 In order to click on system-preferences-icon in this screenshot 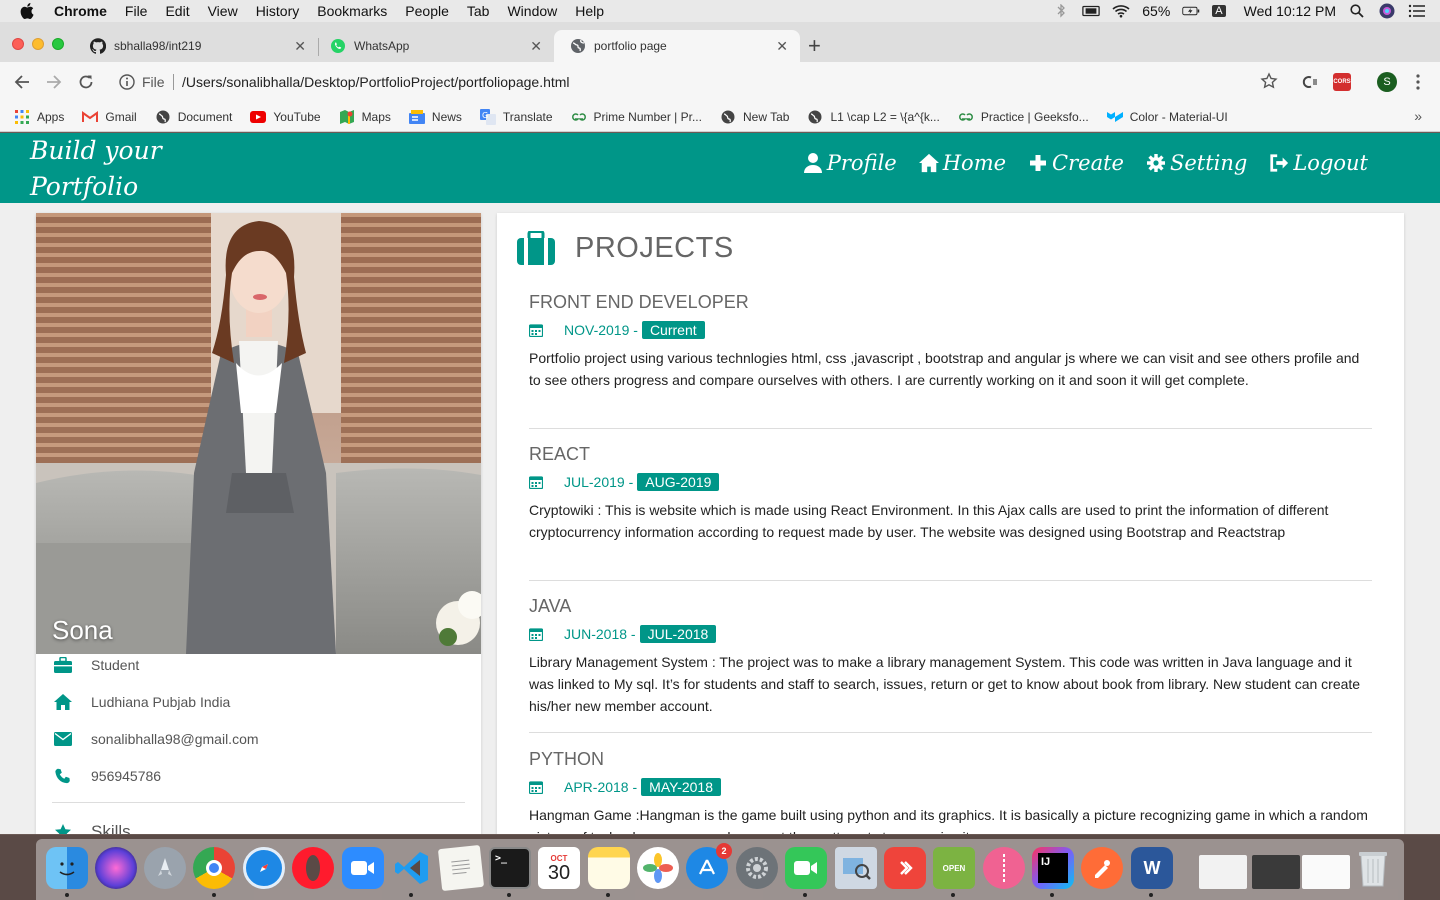, I will do `click(757, 868)`.